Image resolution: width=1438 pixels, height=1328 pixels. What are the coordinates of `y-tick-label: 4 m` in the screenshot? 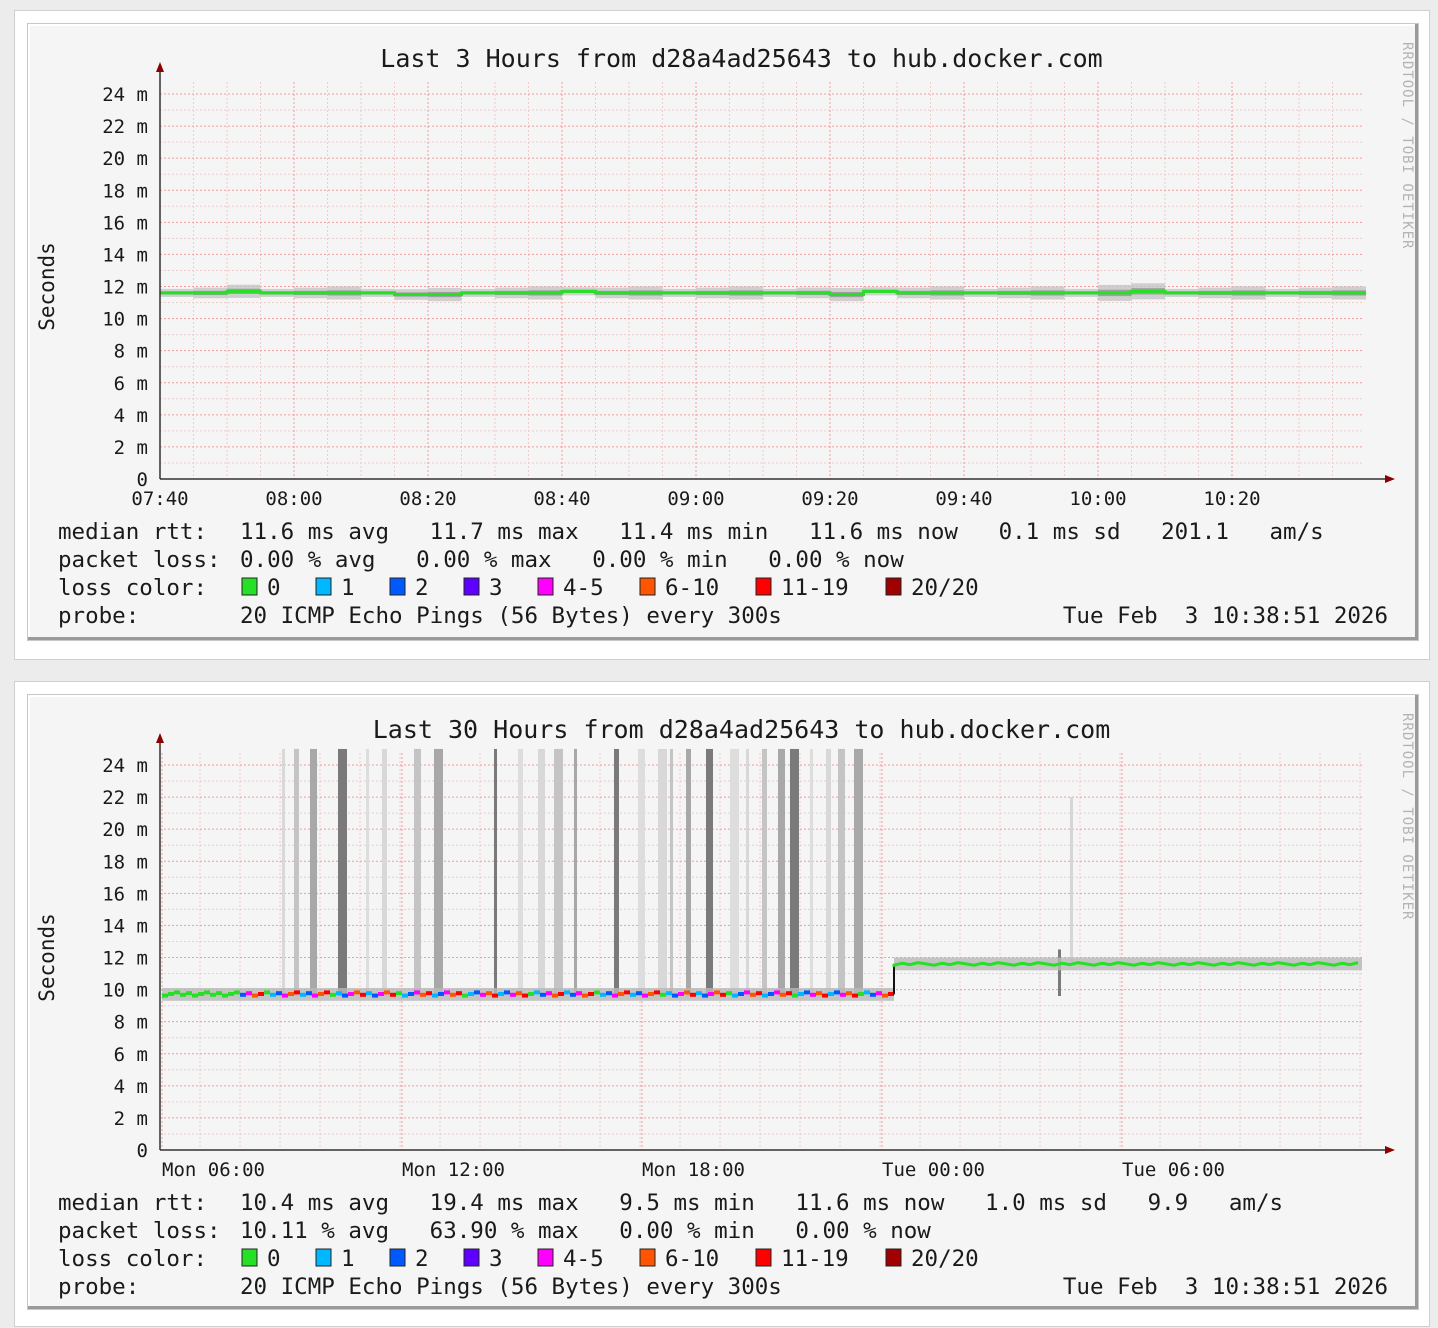 It's located at (131, 1087).